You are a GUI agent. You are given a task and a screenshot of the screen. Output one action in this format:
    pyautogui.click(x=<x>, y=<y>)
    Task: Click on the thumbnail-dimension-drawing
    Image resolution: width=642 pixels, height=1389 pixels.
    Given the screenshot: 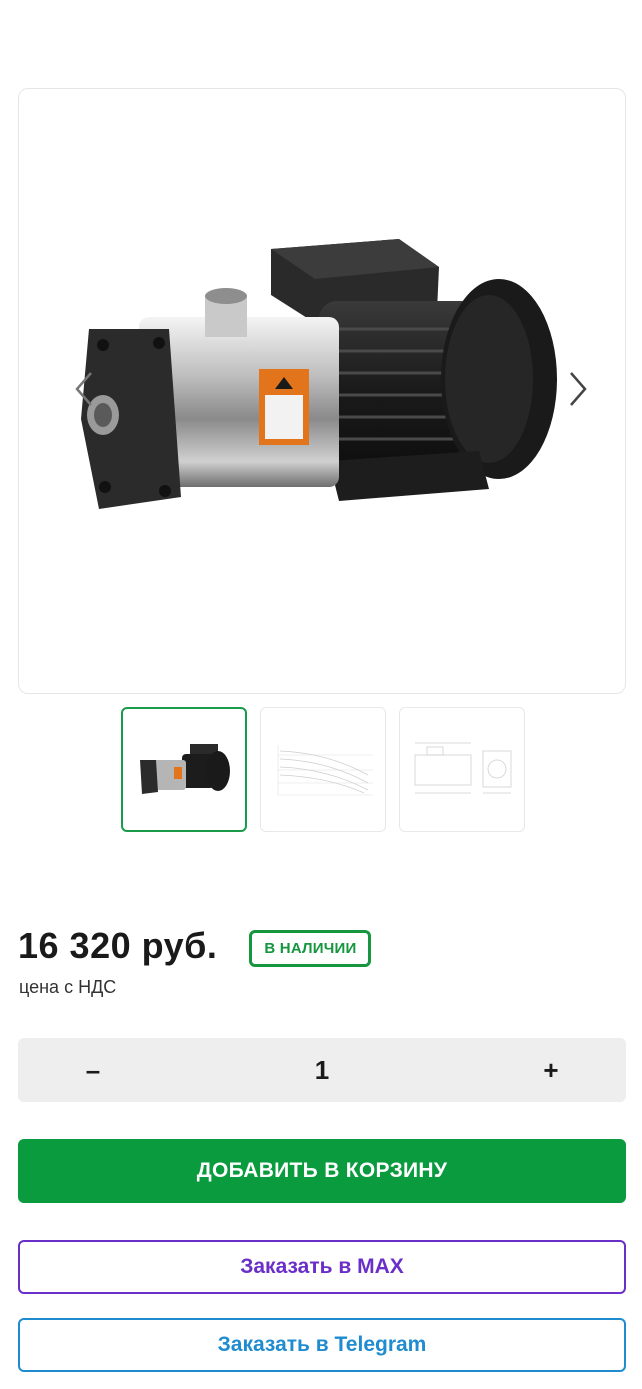 What is the action you would take?
    pyautogui.click(x=462, y=769)
    